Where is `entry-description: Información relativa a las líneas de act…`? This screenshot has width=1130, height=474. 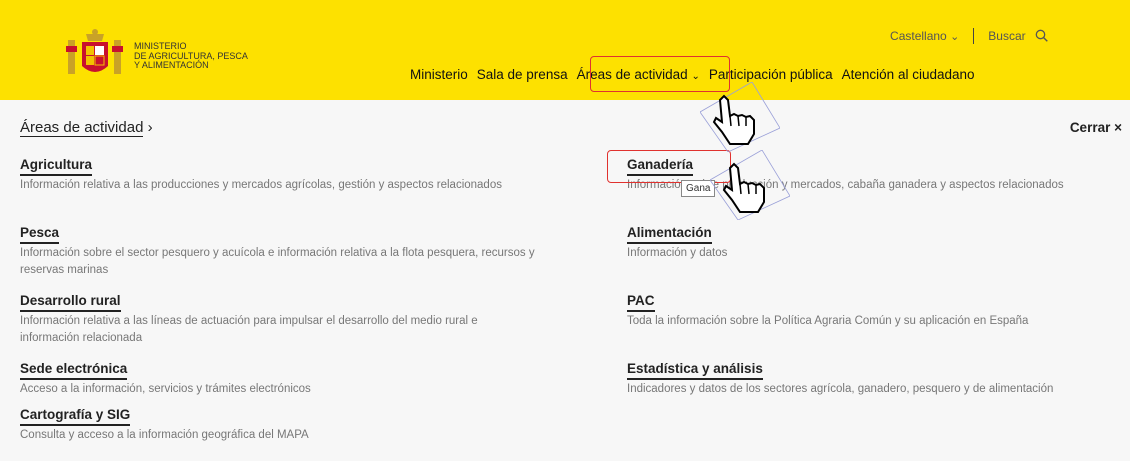
entry-description: Información relativa a las líneas de act… is located at coordinates (249, 329).